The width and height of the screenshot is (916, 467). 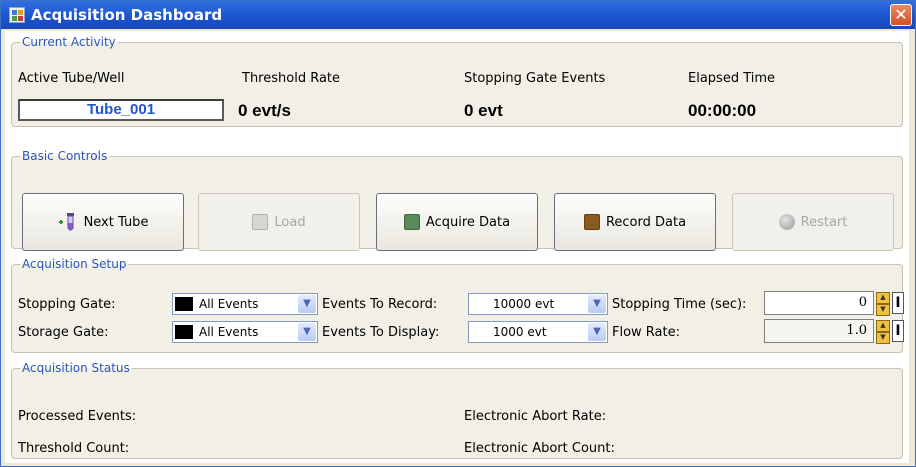 What do you see at coordinates (127, 15) in the screenshot?
I see `window-title: Acquisition Dashboard` at bounding box center [127, 15].